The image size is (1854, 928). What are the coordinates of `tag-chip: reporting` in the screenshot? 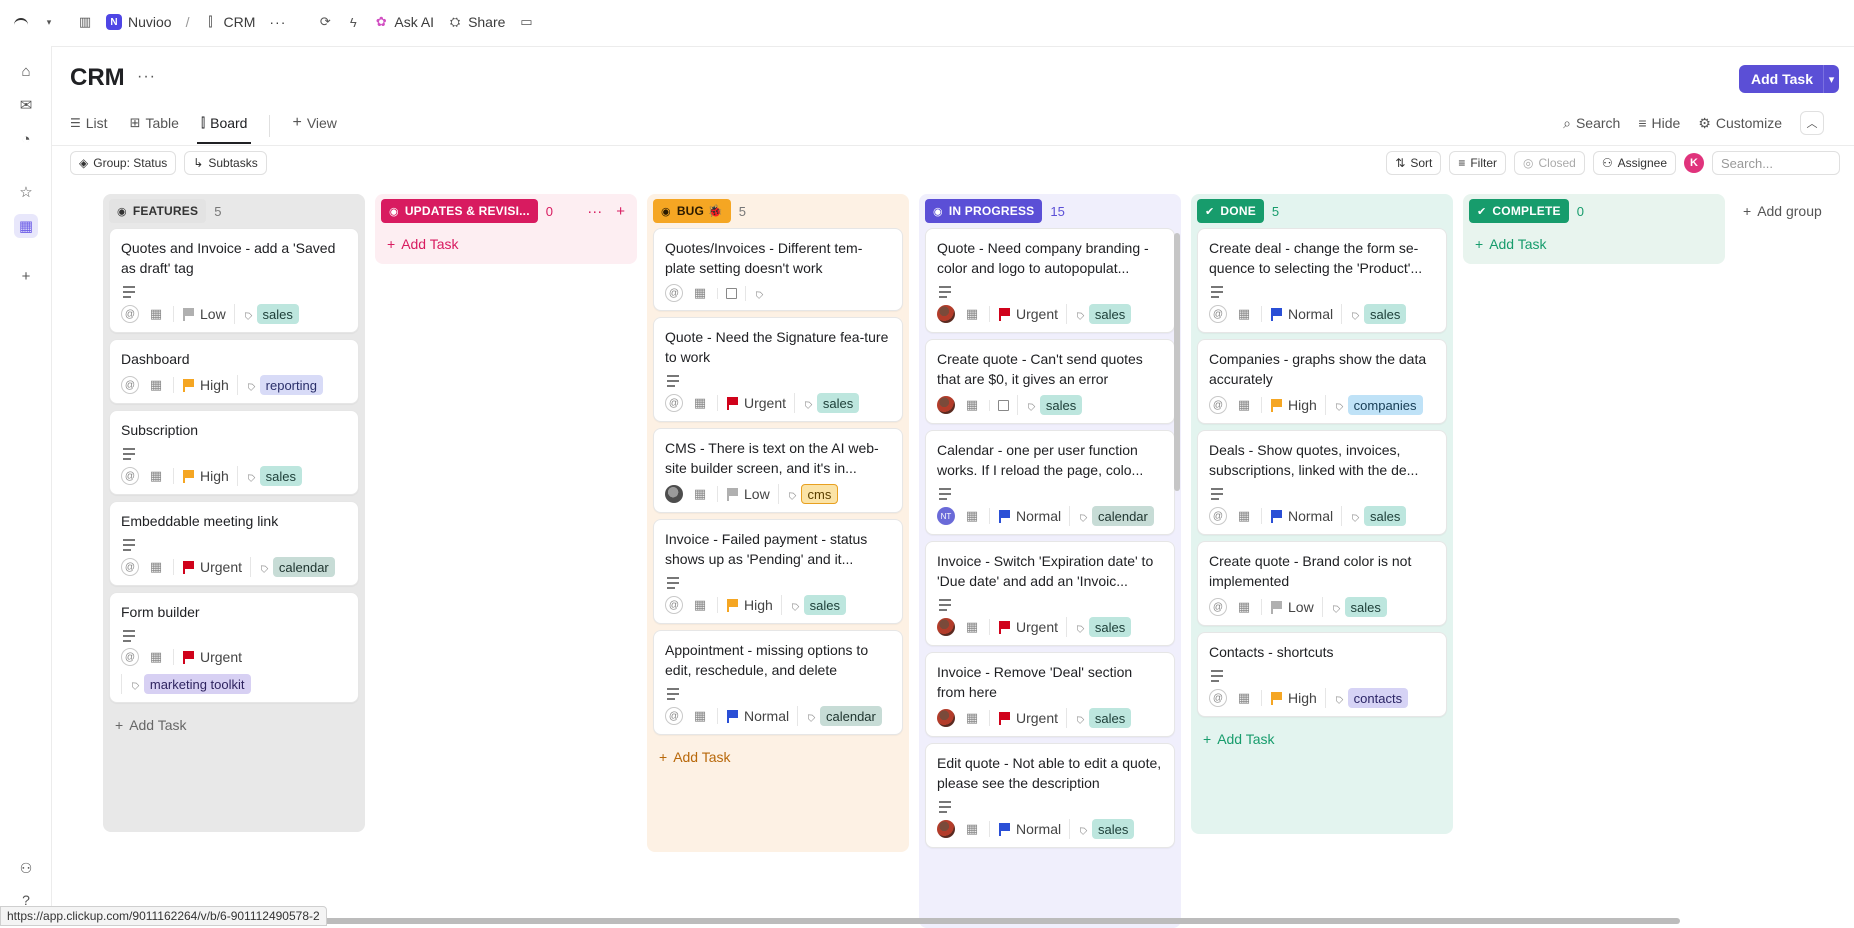 It's located at (291, 385).